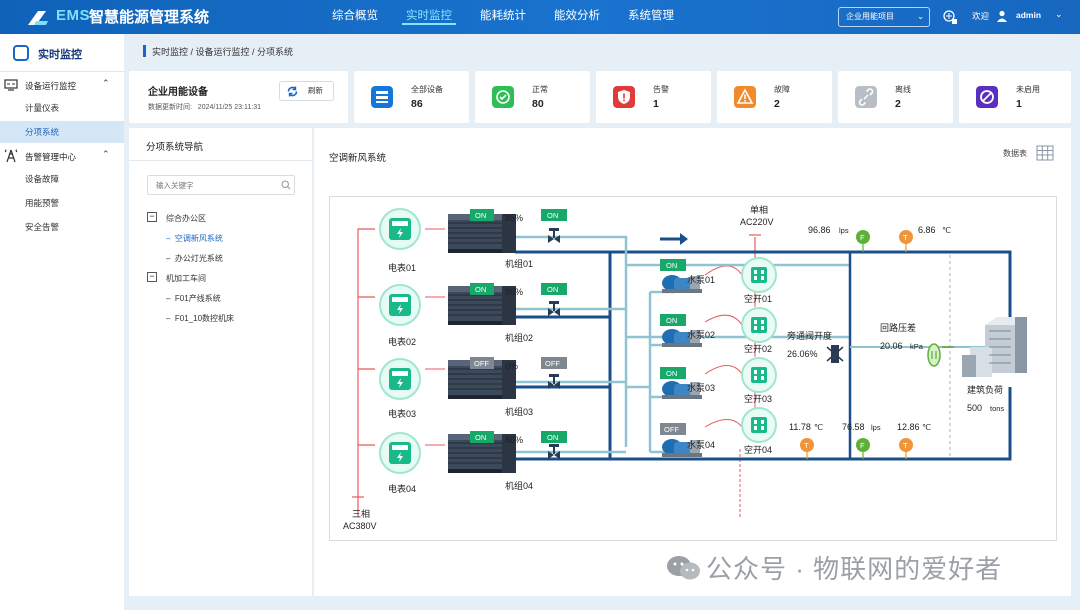 The height and width of the screenshot is (610, 1080). I want to click on stat-card-disabled: 未启用 1, so click(1015, 97).